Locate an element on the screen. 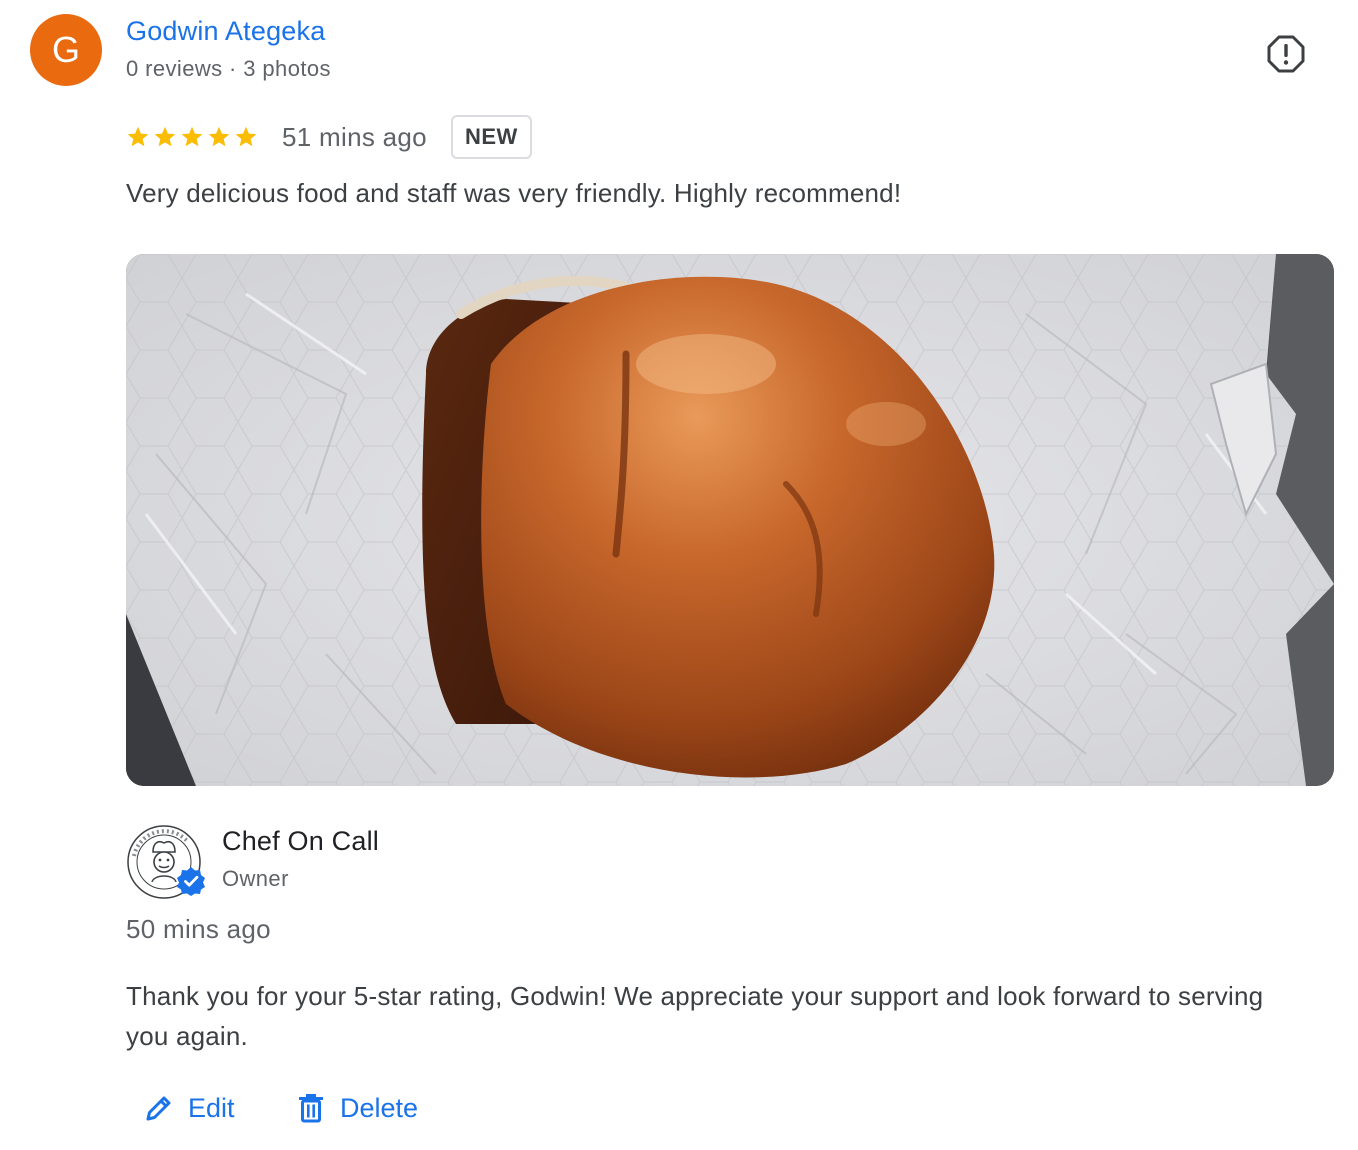 This screenshot has height=1150, width=1358. avatar-initial: G is located at coordinates (65, 49).